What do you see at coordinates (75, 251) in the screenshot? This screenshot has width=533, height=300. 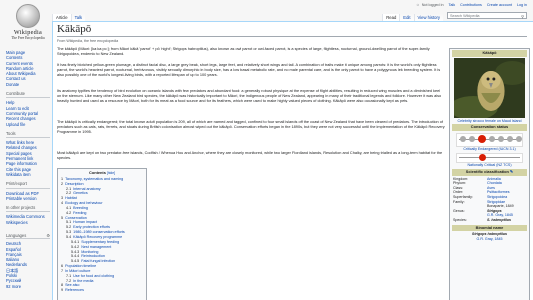 I see `toc-number: 5.4.3` at bounding box center [75, 251].